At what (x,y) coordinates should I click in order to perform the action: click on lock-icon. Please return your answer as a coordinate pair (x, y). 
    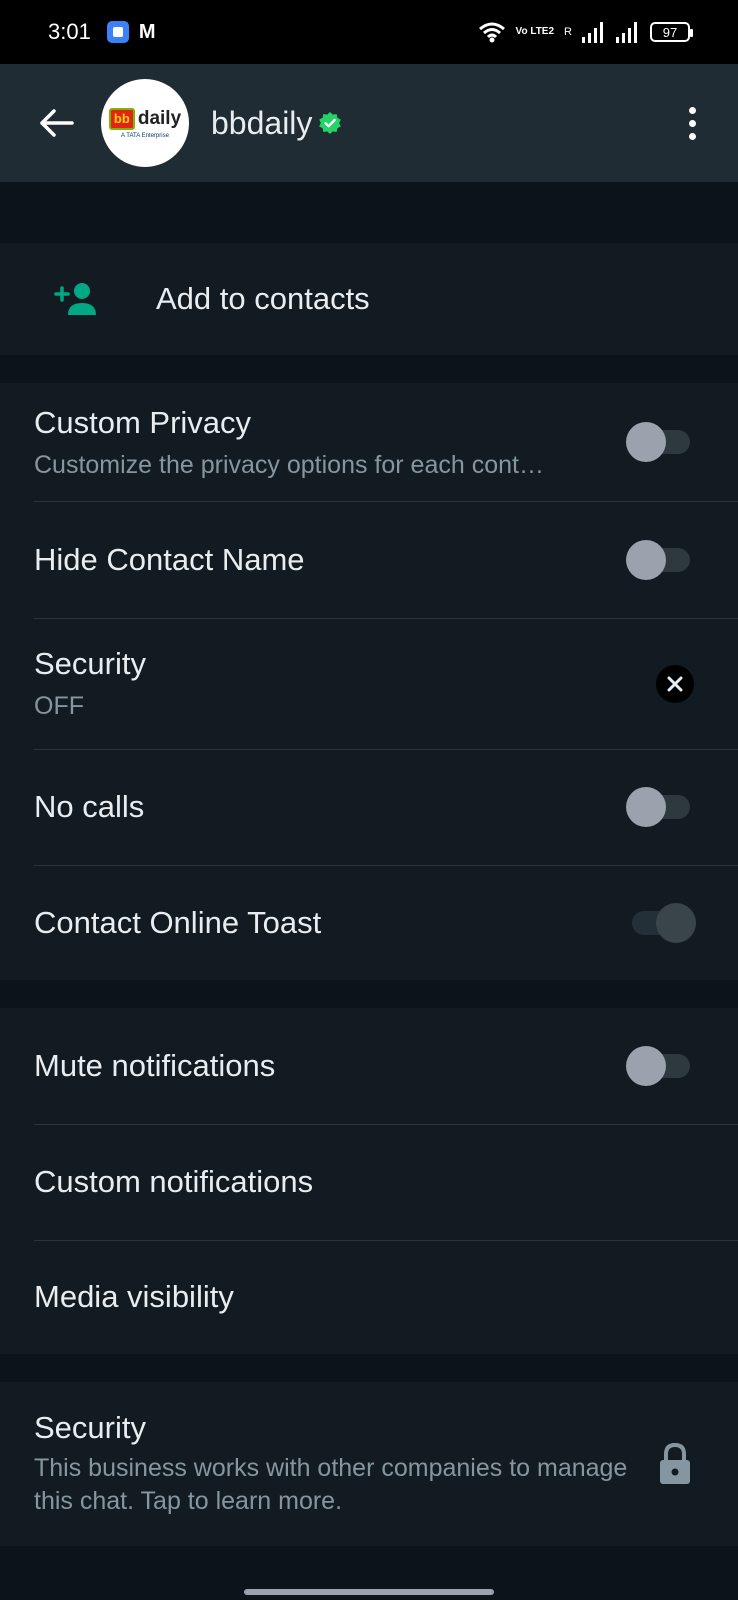
    Looking at the image, I should click on (675, 1464).